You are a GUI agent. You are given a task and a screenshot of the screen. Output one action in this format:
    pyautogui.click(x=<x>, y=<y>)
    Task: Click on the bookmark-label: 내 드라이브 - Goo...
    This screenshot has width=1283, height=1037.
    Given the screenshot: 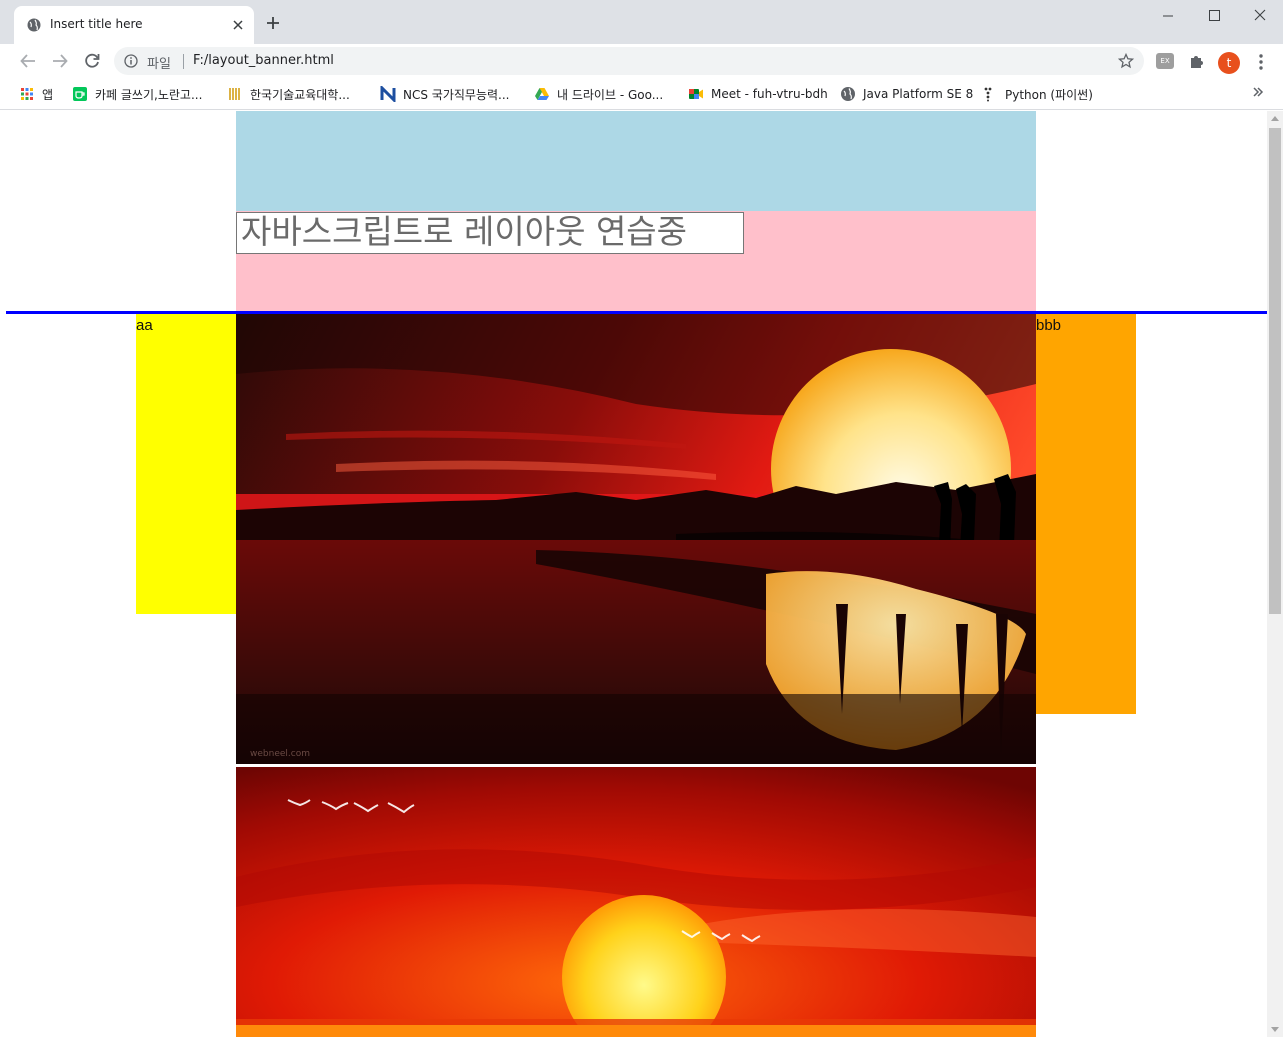 What is the action you would take?
    pyautogui.click(x=610, y=94)
    